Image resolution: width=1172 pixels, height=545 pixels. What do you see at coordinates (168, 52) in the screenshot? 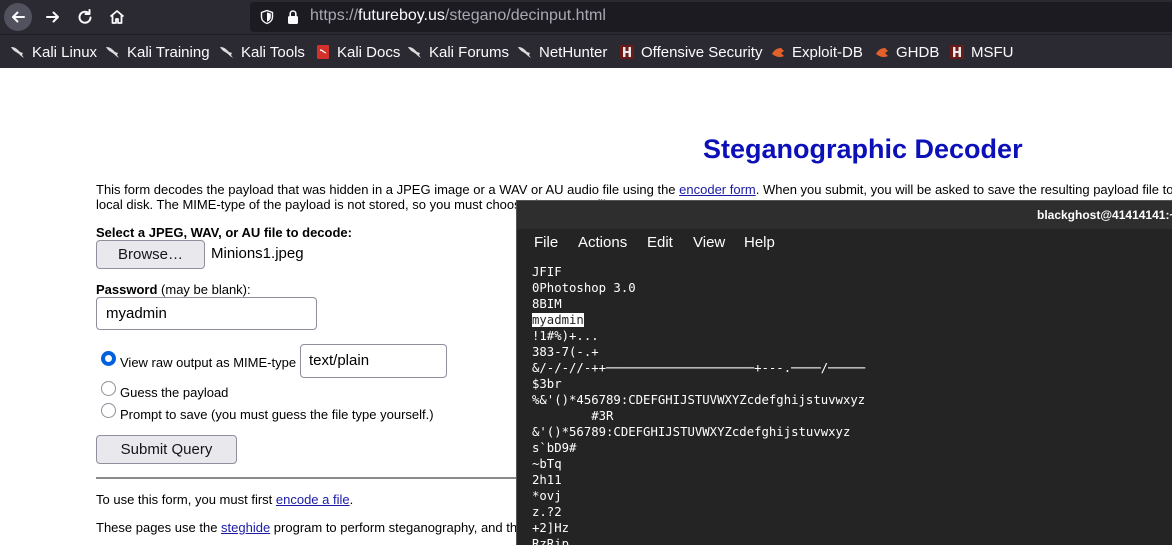
I see `bookmark-label: Kali Training` at bounding box center [168, 52].